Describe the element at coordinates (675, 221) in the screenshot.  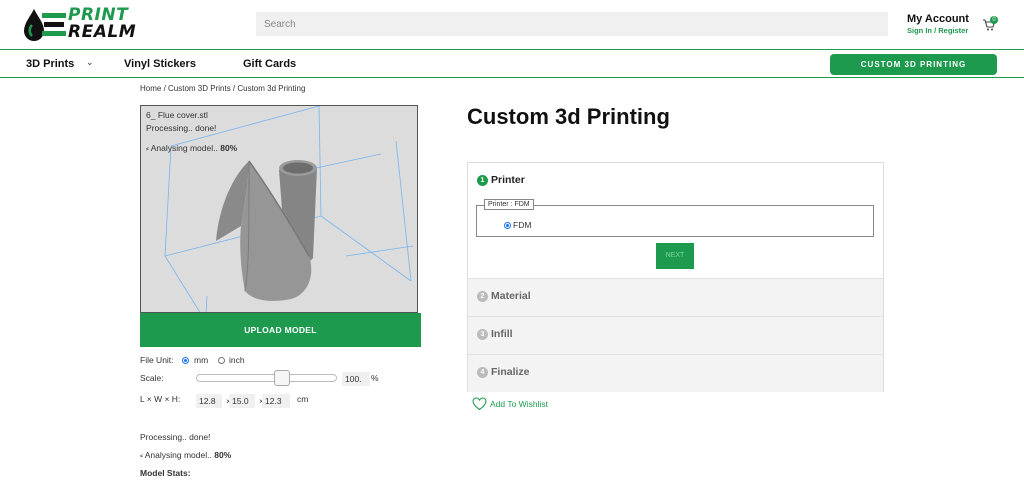
I see `printer-fieldset` at that location.